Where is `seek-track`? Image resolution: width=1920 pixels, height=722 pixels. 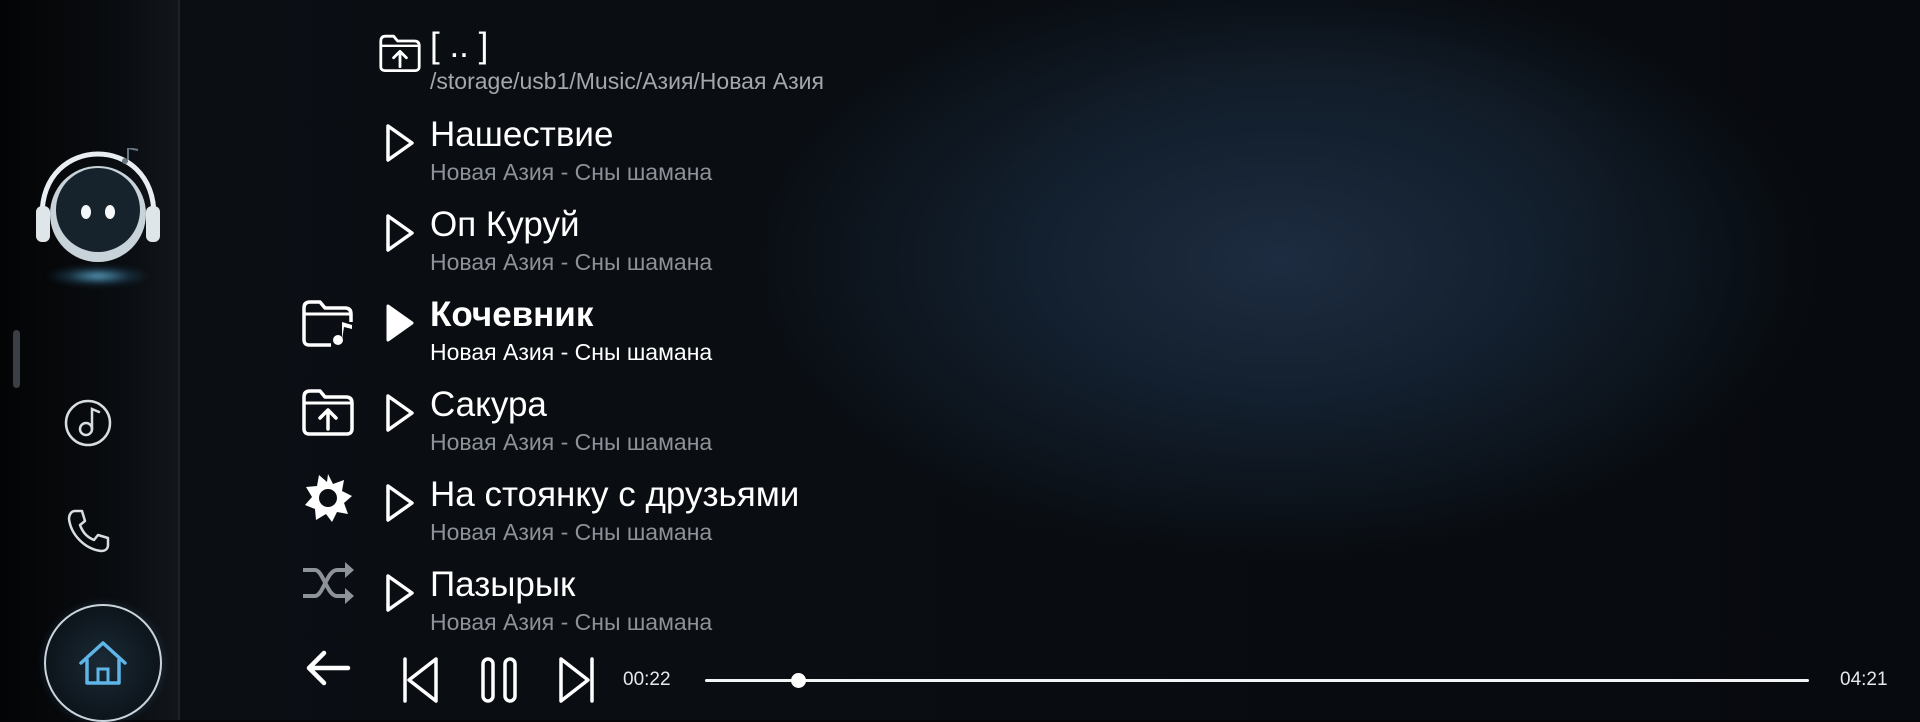 seek-track is located at coordinates (1257, 680).